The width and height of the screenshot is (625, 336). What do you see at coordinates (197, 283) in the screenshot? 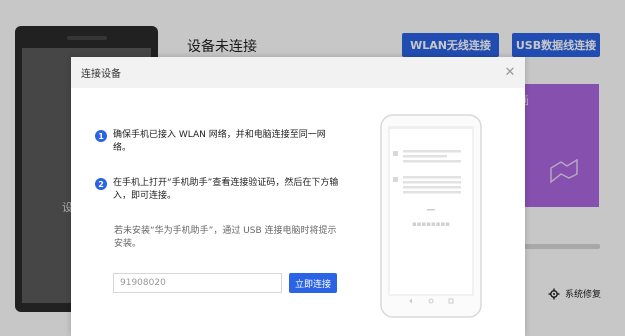
I see `verification-code-input` at bounding box center [197, 283].